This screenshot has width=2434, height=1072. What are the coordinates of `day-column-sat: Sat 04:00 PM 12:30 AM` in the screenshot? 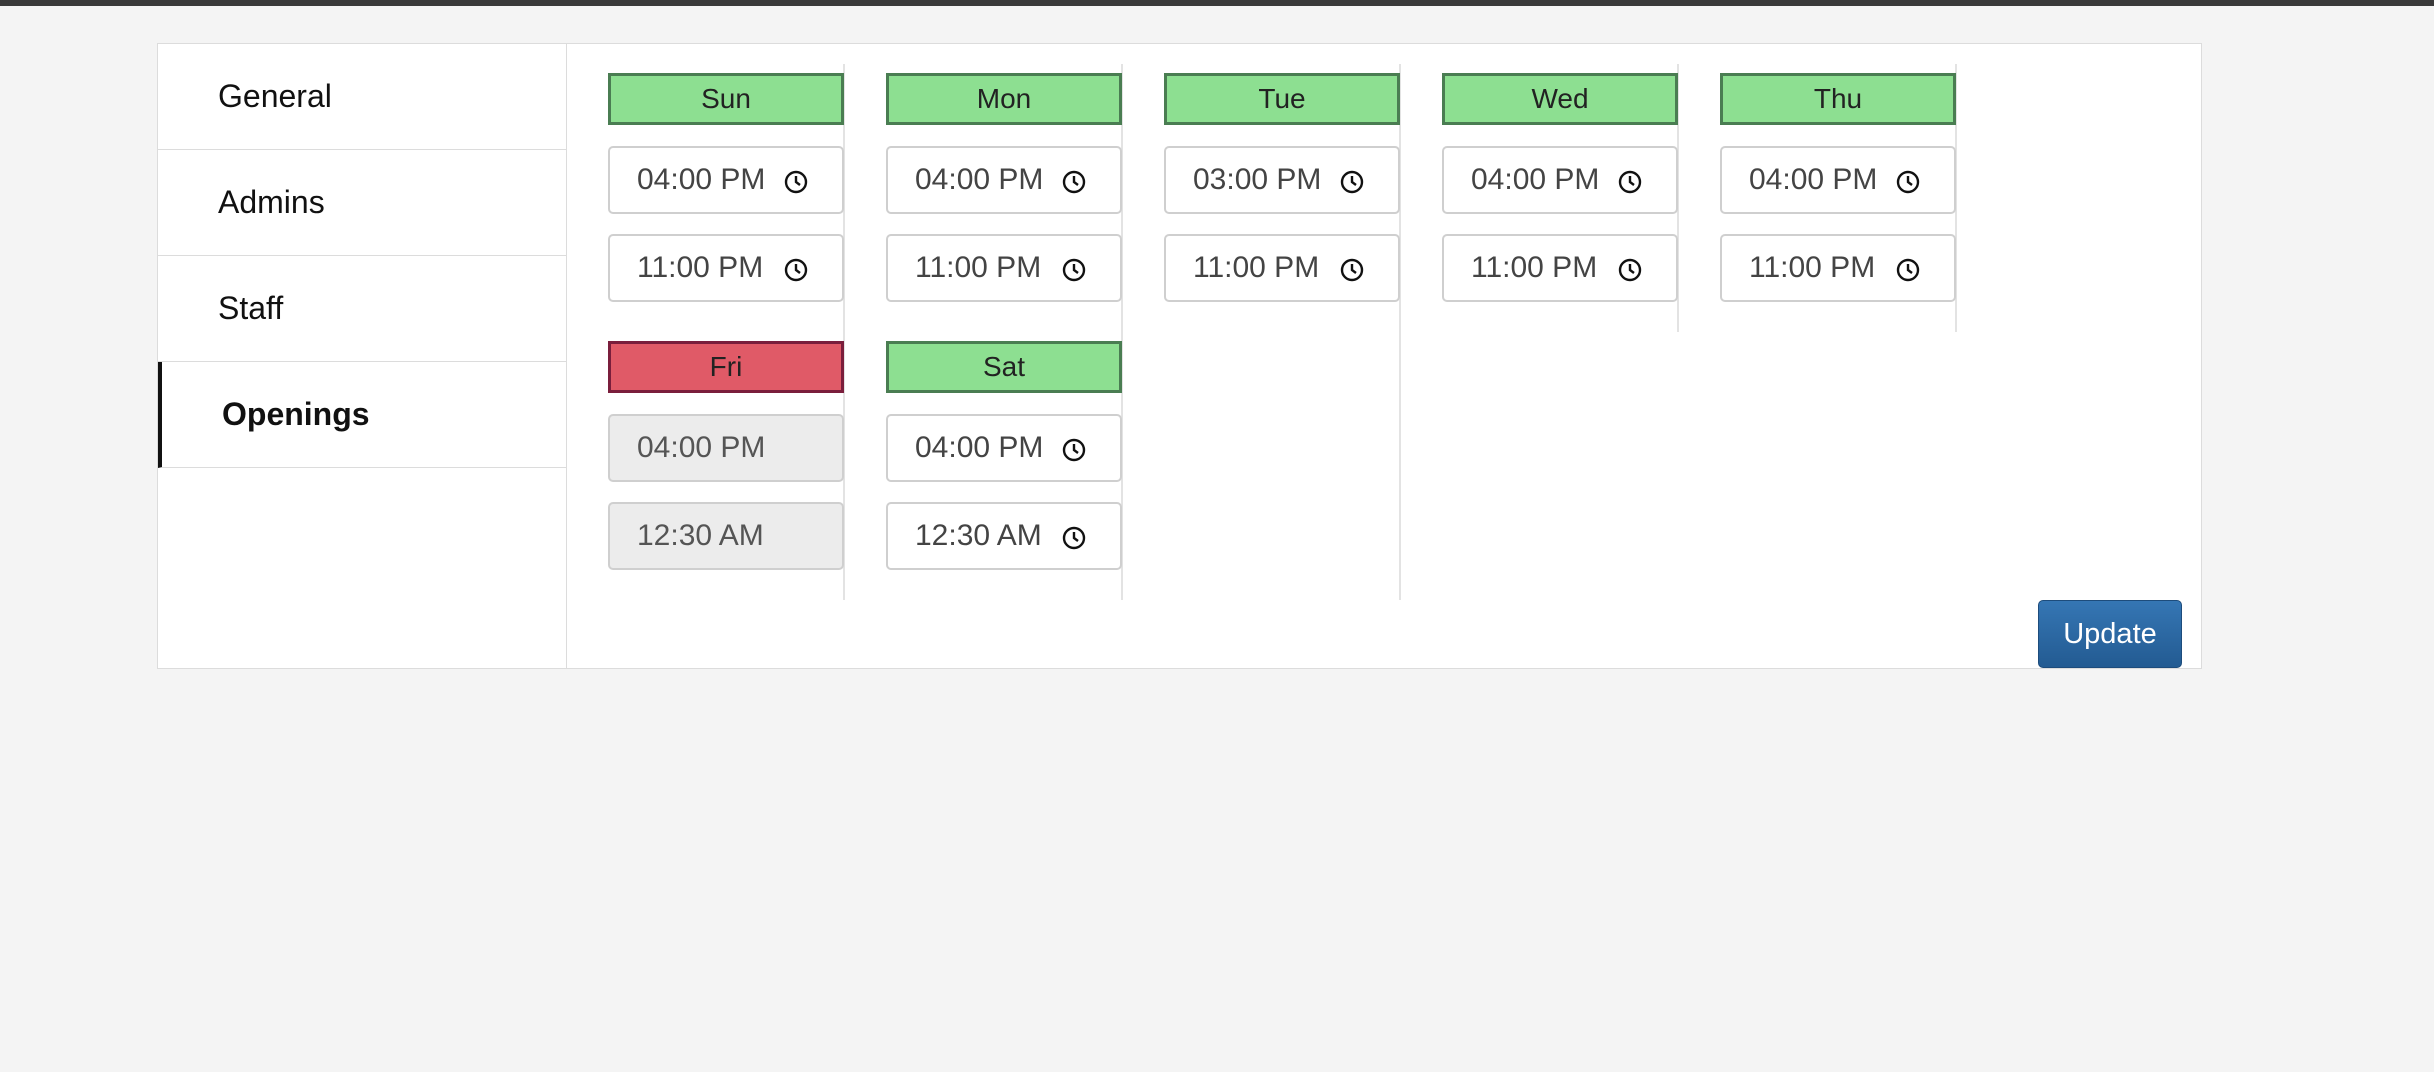 It's located at (984, 466).